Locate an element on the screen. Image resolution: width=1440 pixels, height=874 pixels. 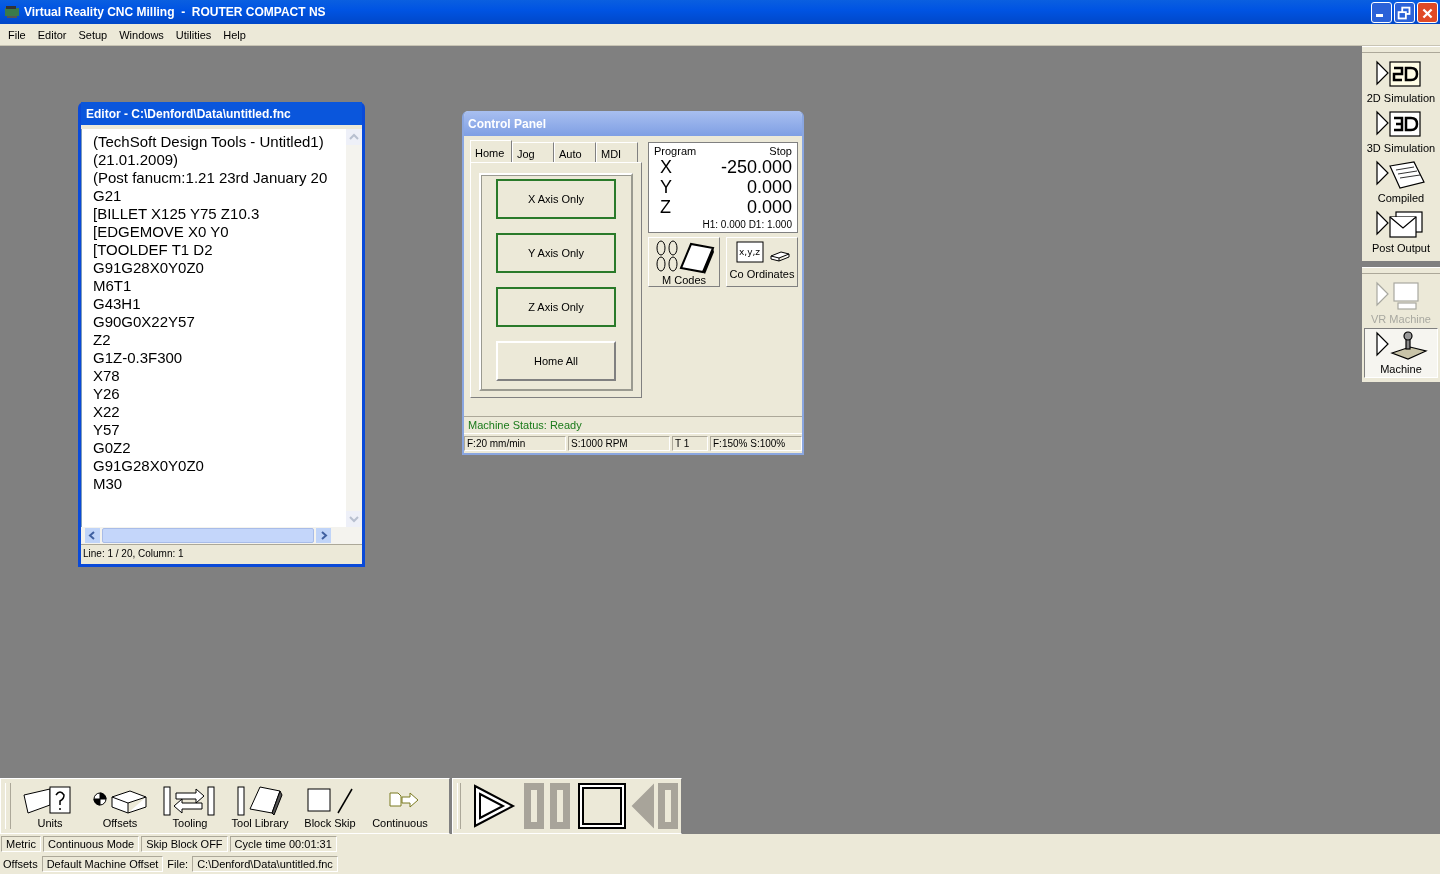
status-cell: F:150% S:100% is located at coordinates (756, 443).